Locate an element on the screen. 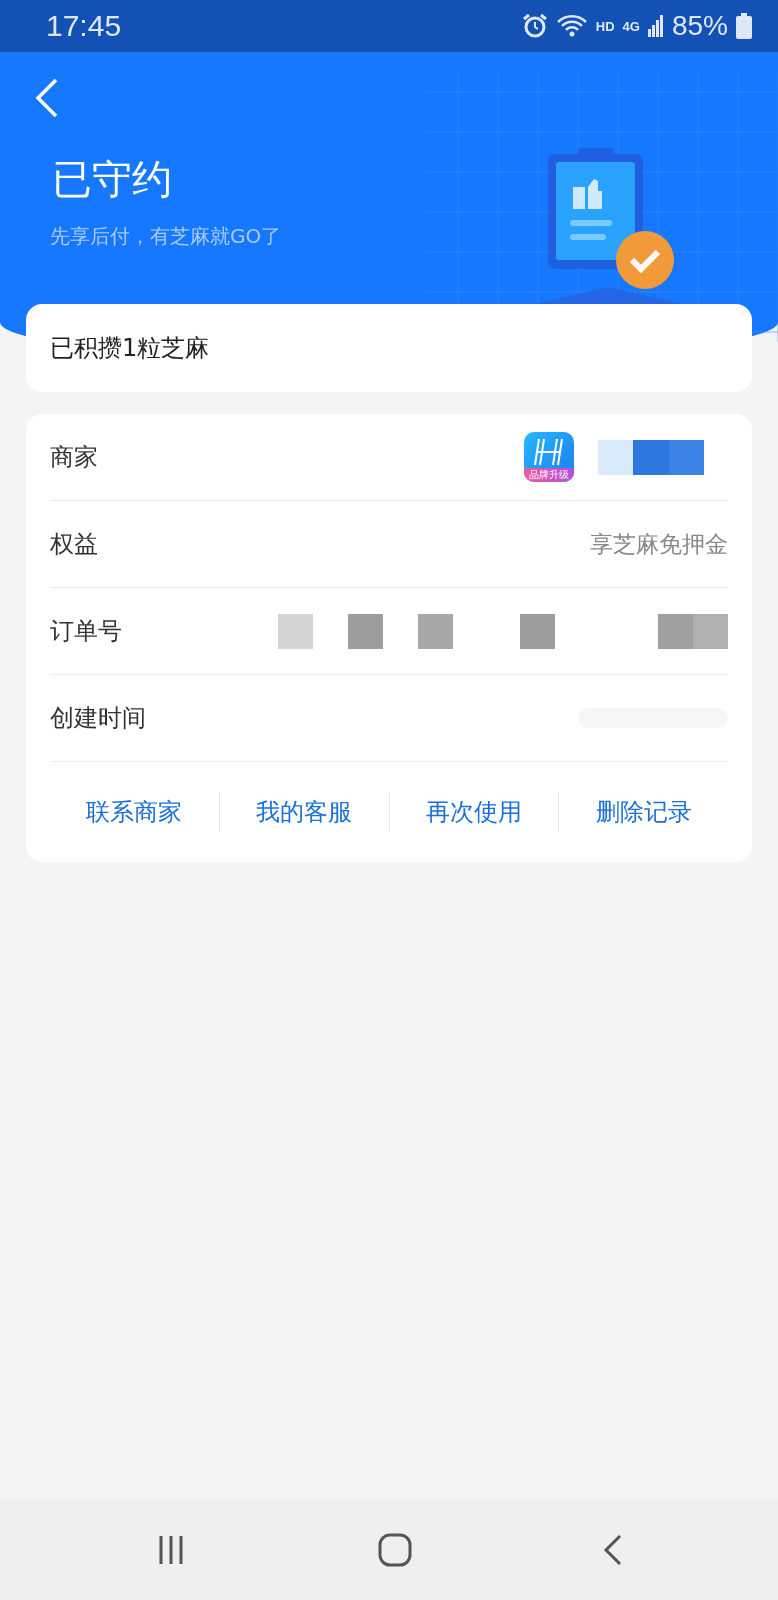  battery-icon is located at coordinates (744, 26).